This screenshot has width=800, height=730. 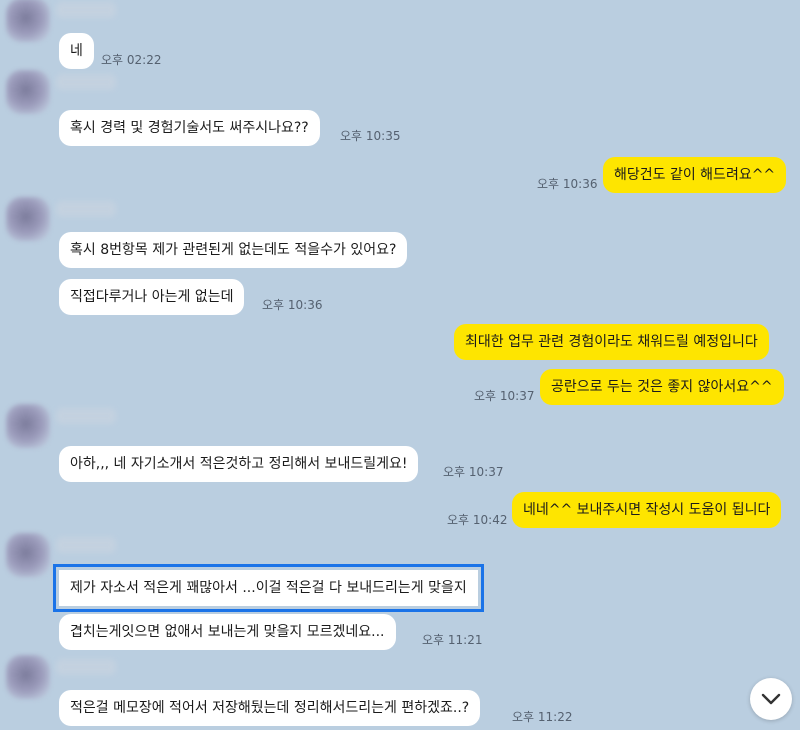 What do you see at coordinates (268, 588) in the screenshot?
I see `highlighted-message-bubble: 제가 자소서 적은게 꽤많아서 ...이걸 적은걸 다 보내드리는게 맞을지` at bounding box center [268, 588].